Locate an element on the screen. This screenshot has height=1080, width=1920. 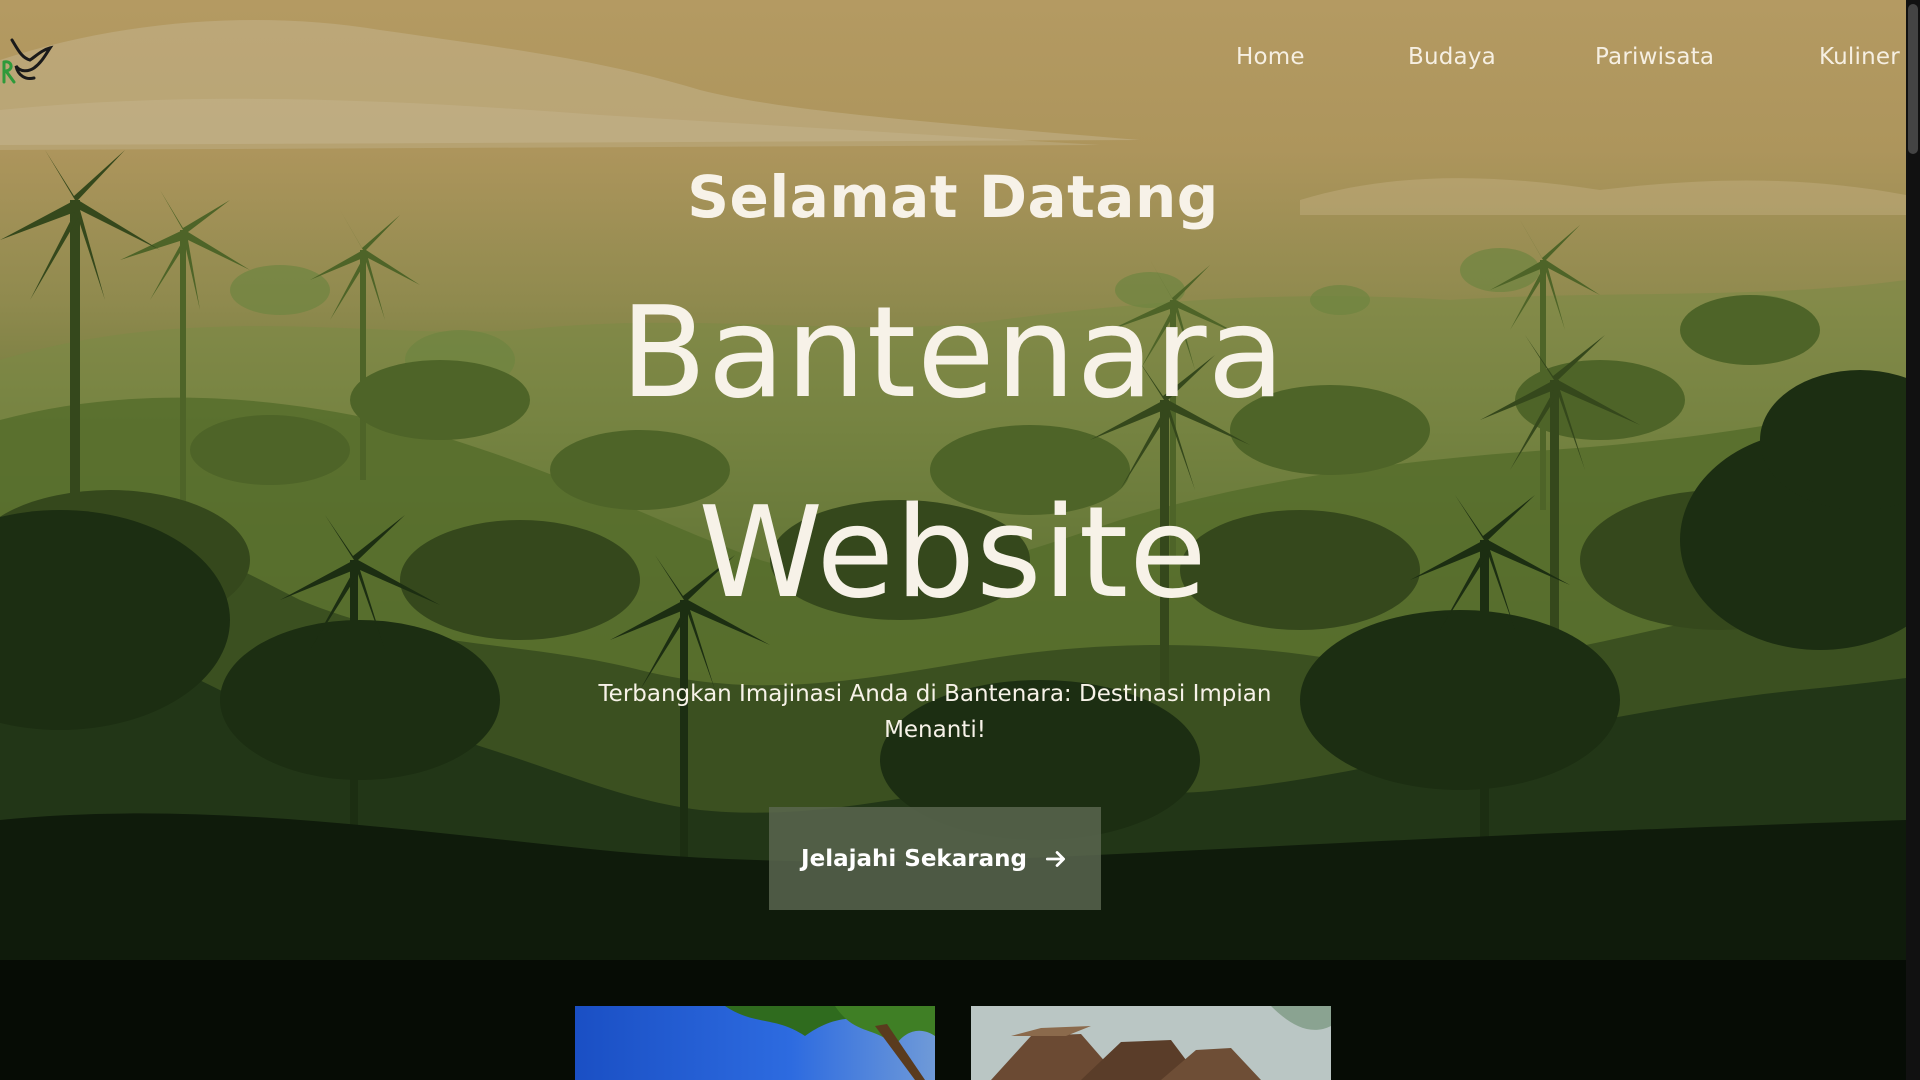
scrollbar-thumb is located at coordinates (1913, 79).